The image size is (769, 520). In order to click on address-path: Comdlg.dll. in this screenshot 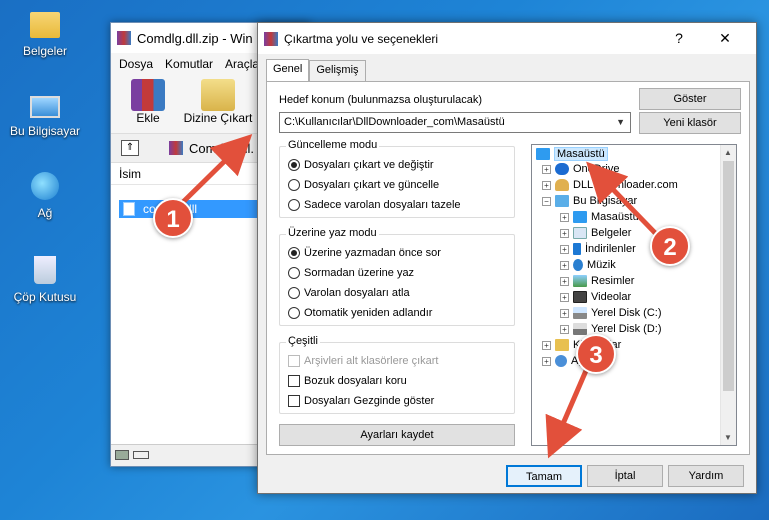, I will do `click(221, 148)`.